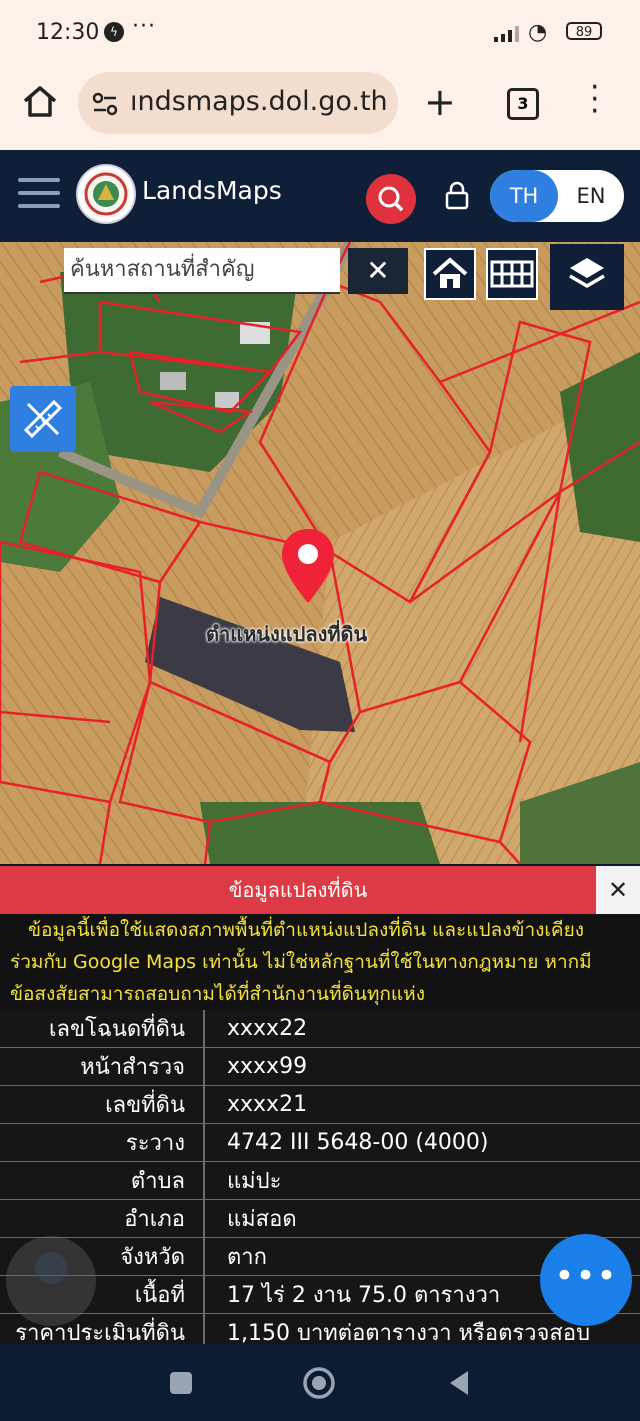  What do you see at coordinates (287, 634) in the screenshot?
I see `pin-label: ตำแหน่งแปลงที่ดิน` at bounding box center [287, 634].